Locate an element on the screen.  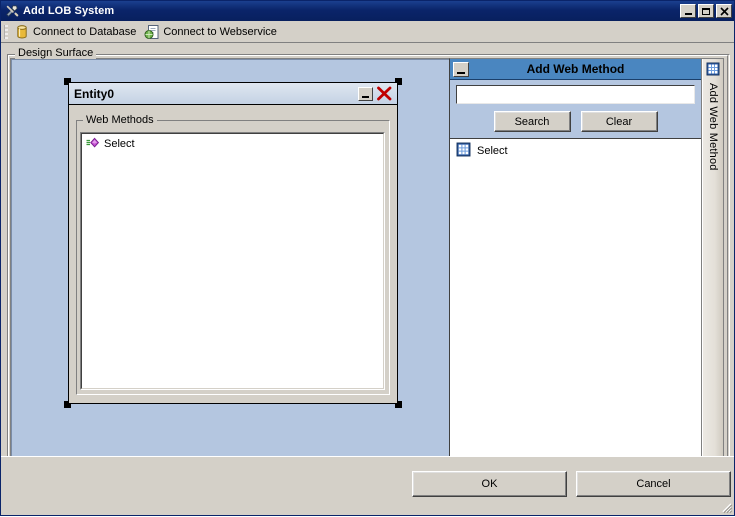
window-titlebar: Add LOB System is located at coordinates (367, 11).